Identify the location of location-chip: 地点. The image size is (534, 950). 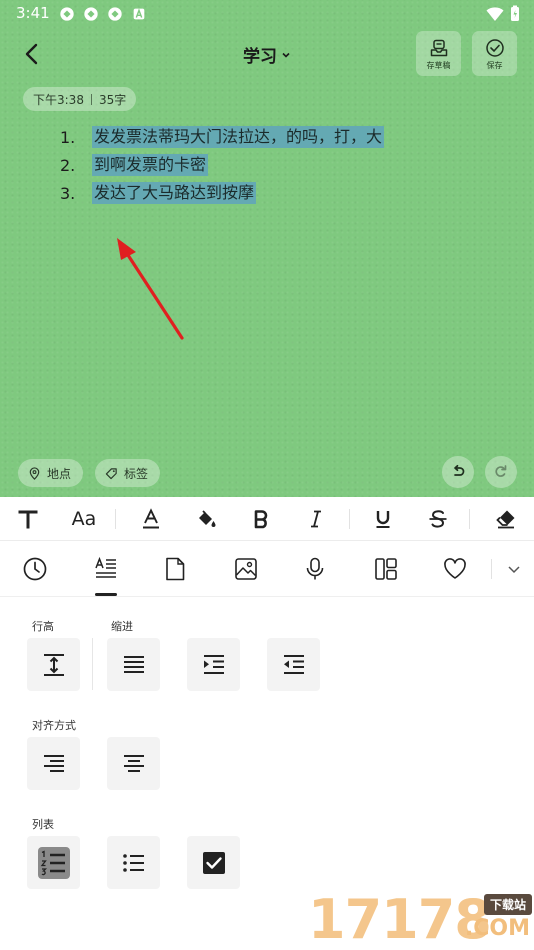
(51, 473).